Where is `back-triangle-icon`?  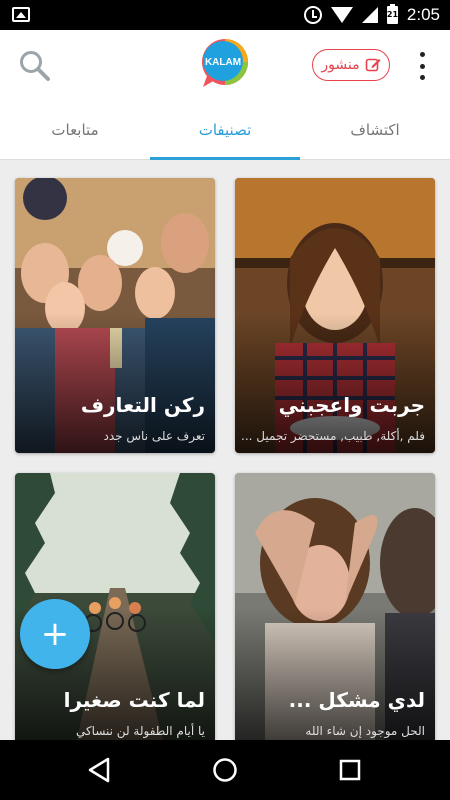
back-triangle-icon is located at coordinates (99, 770).